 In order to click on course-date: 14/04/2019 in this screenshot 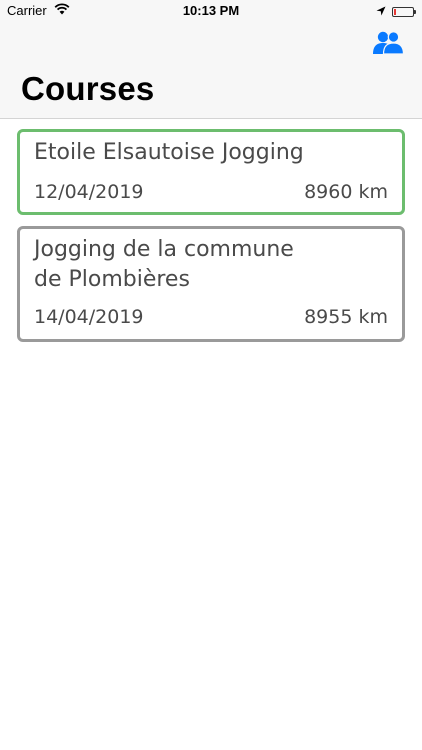, I will do `click(89, 317)`.